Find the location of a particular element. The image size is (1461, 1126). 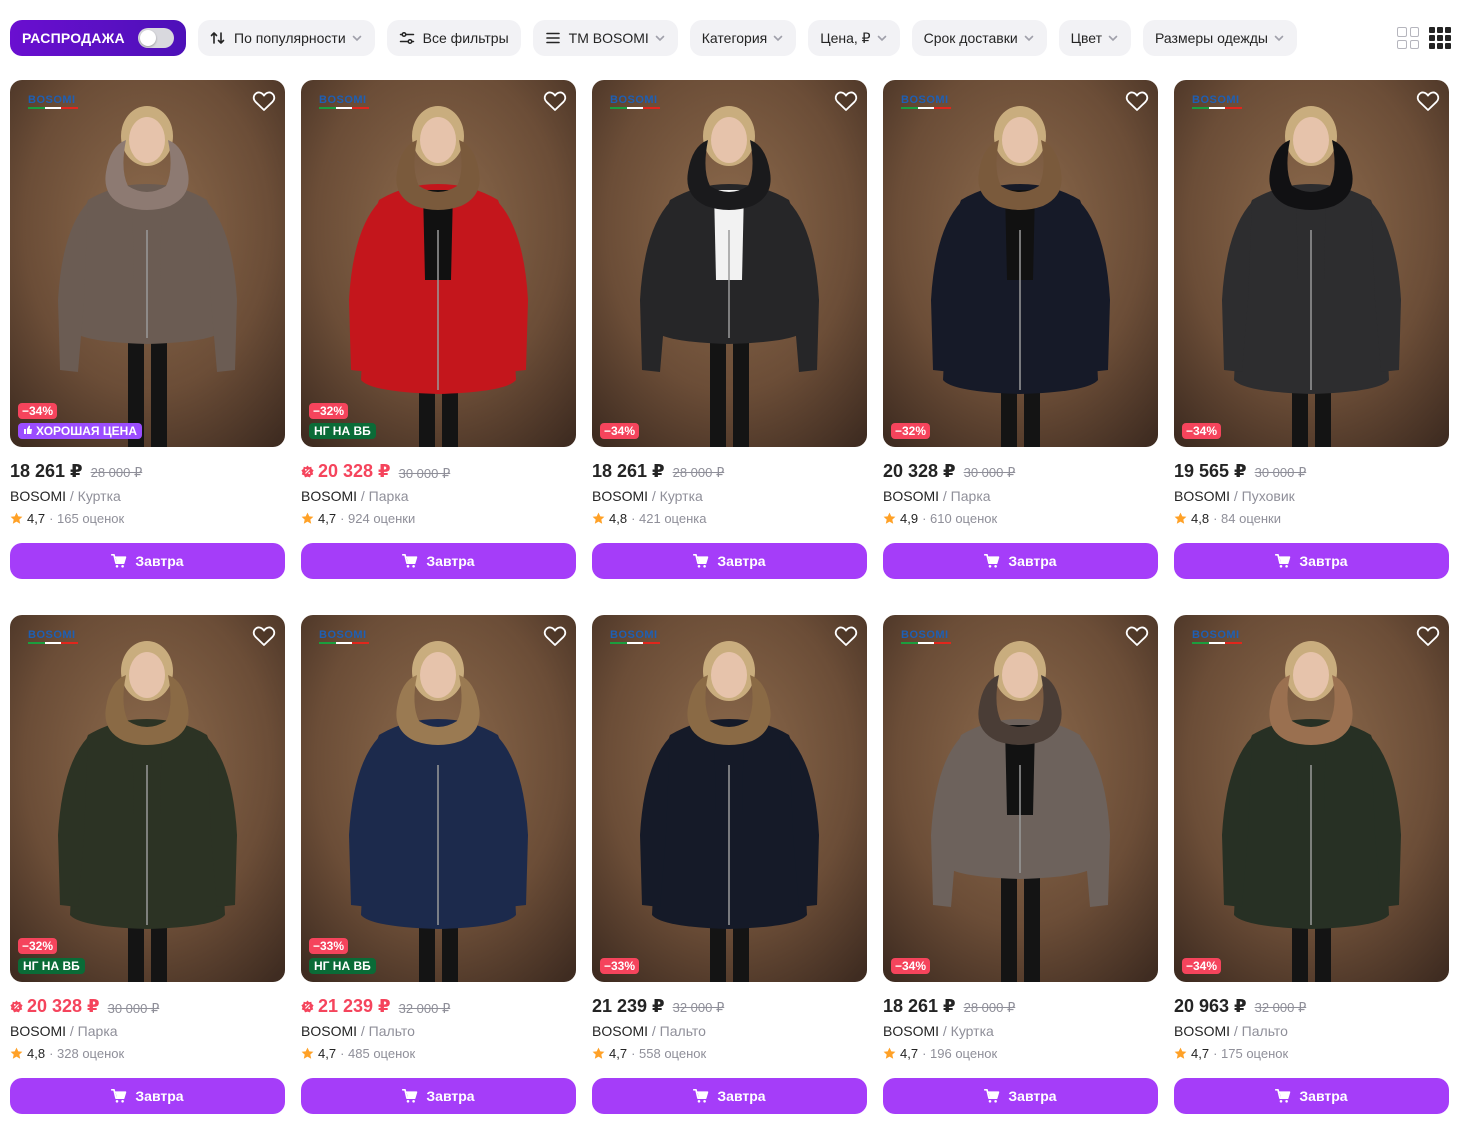

rating-value: 4,8 is located at coordinates (1200, 518).